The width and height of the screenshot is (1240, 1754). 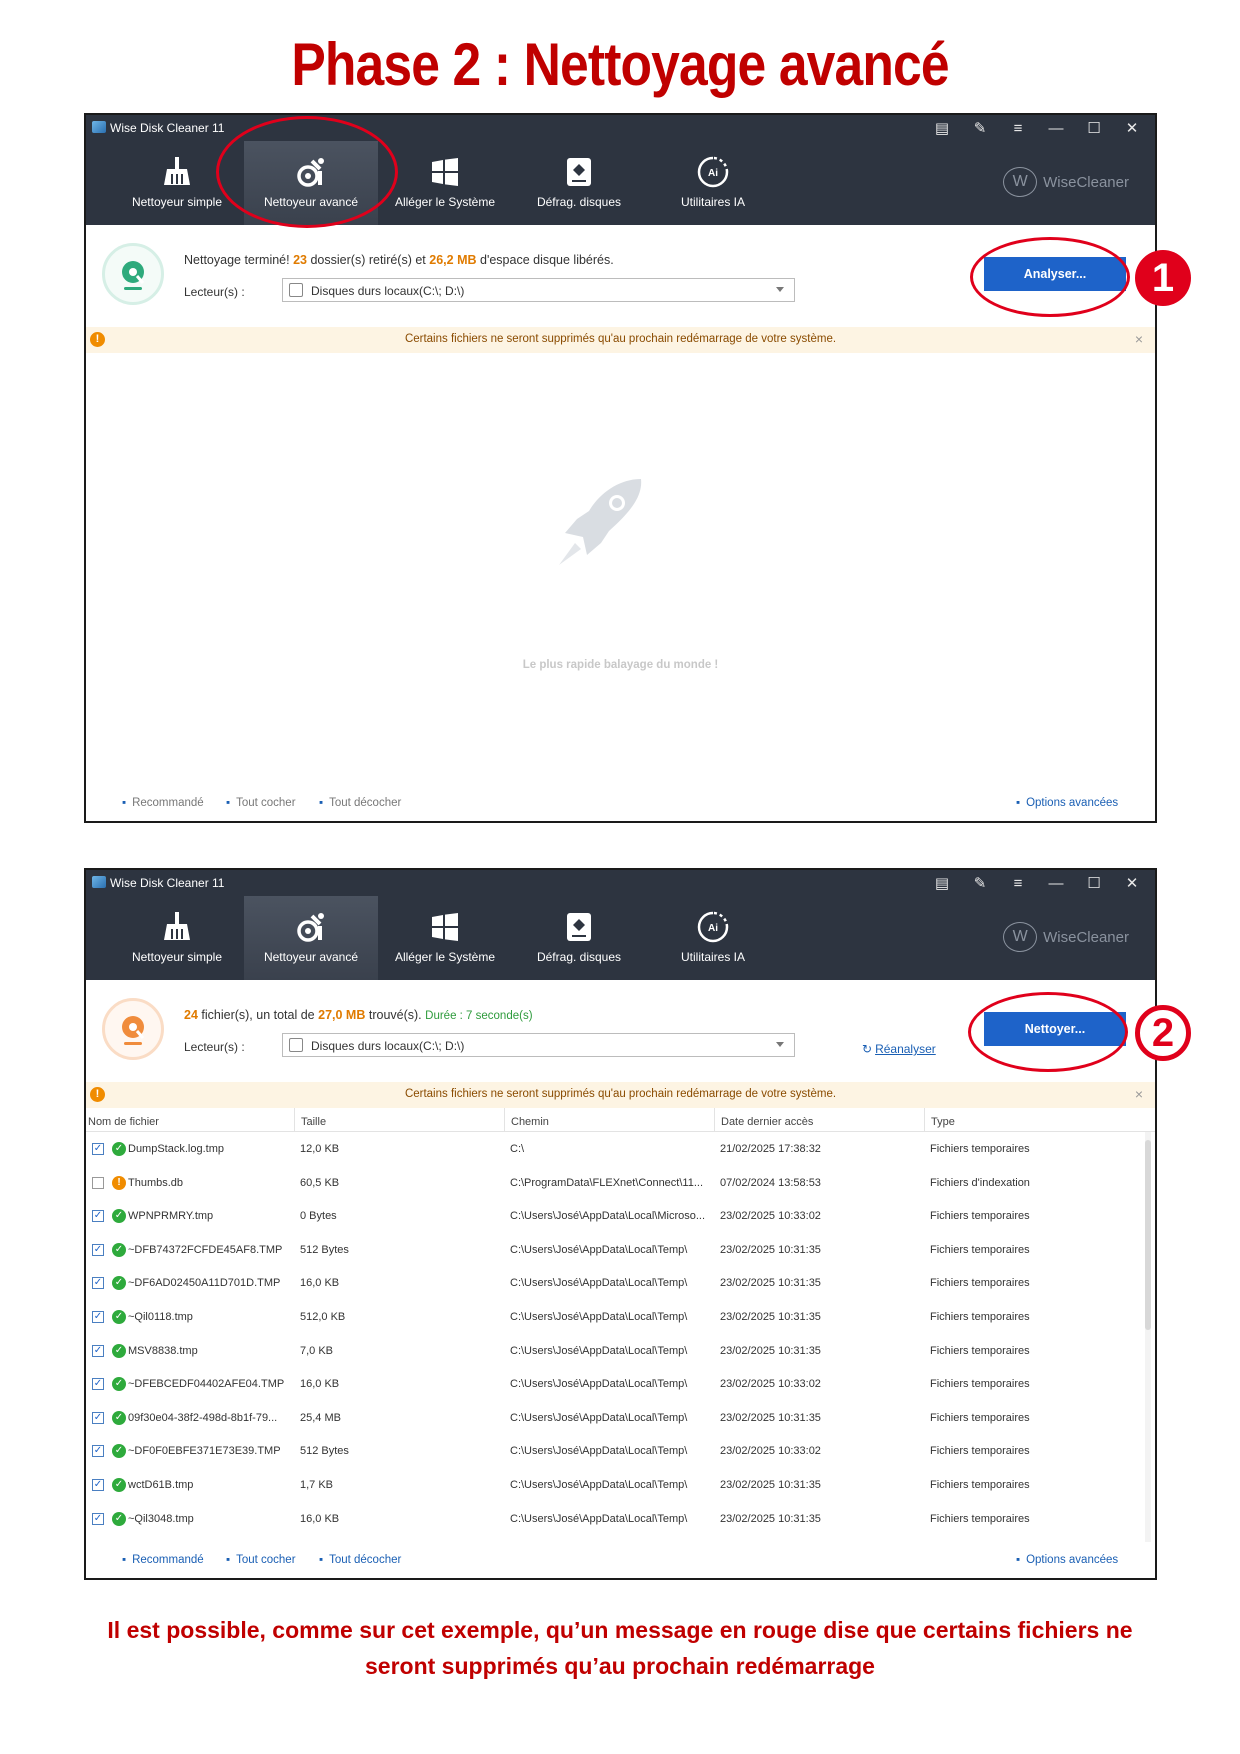 I want to click on reanalyze-link: ↻ Réanalyser, so click(x=899, y=1049).